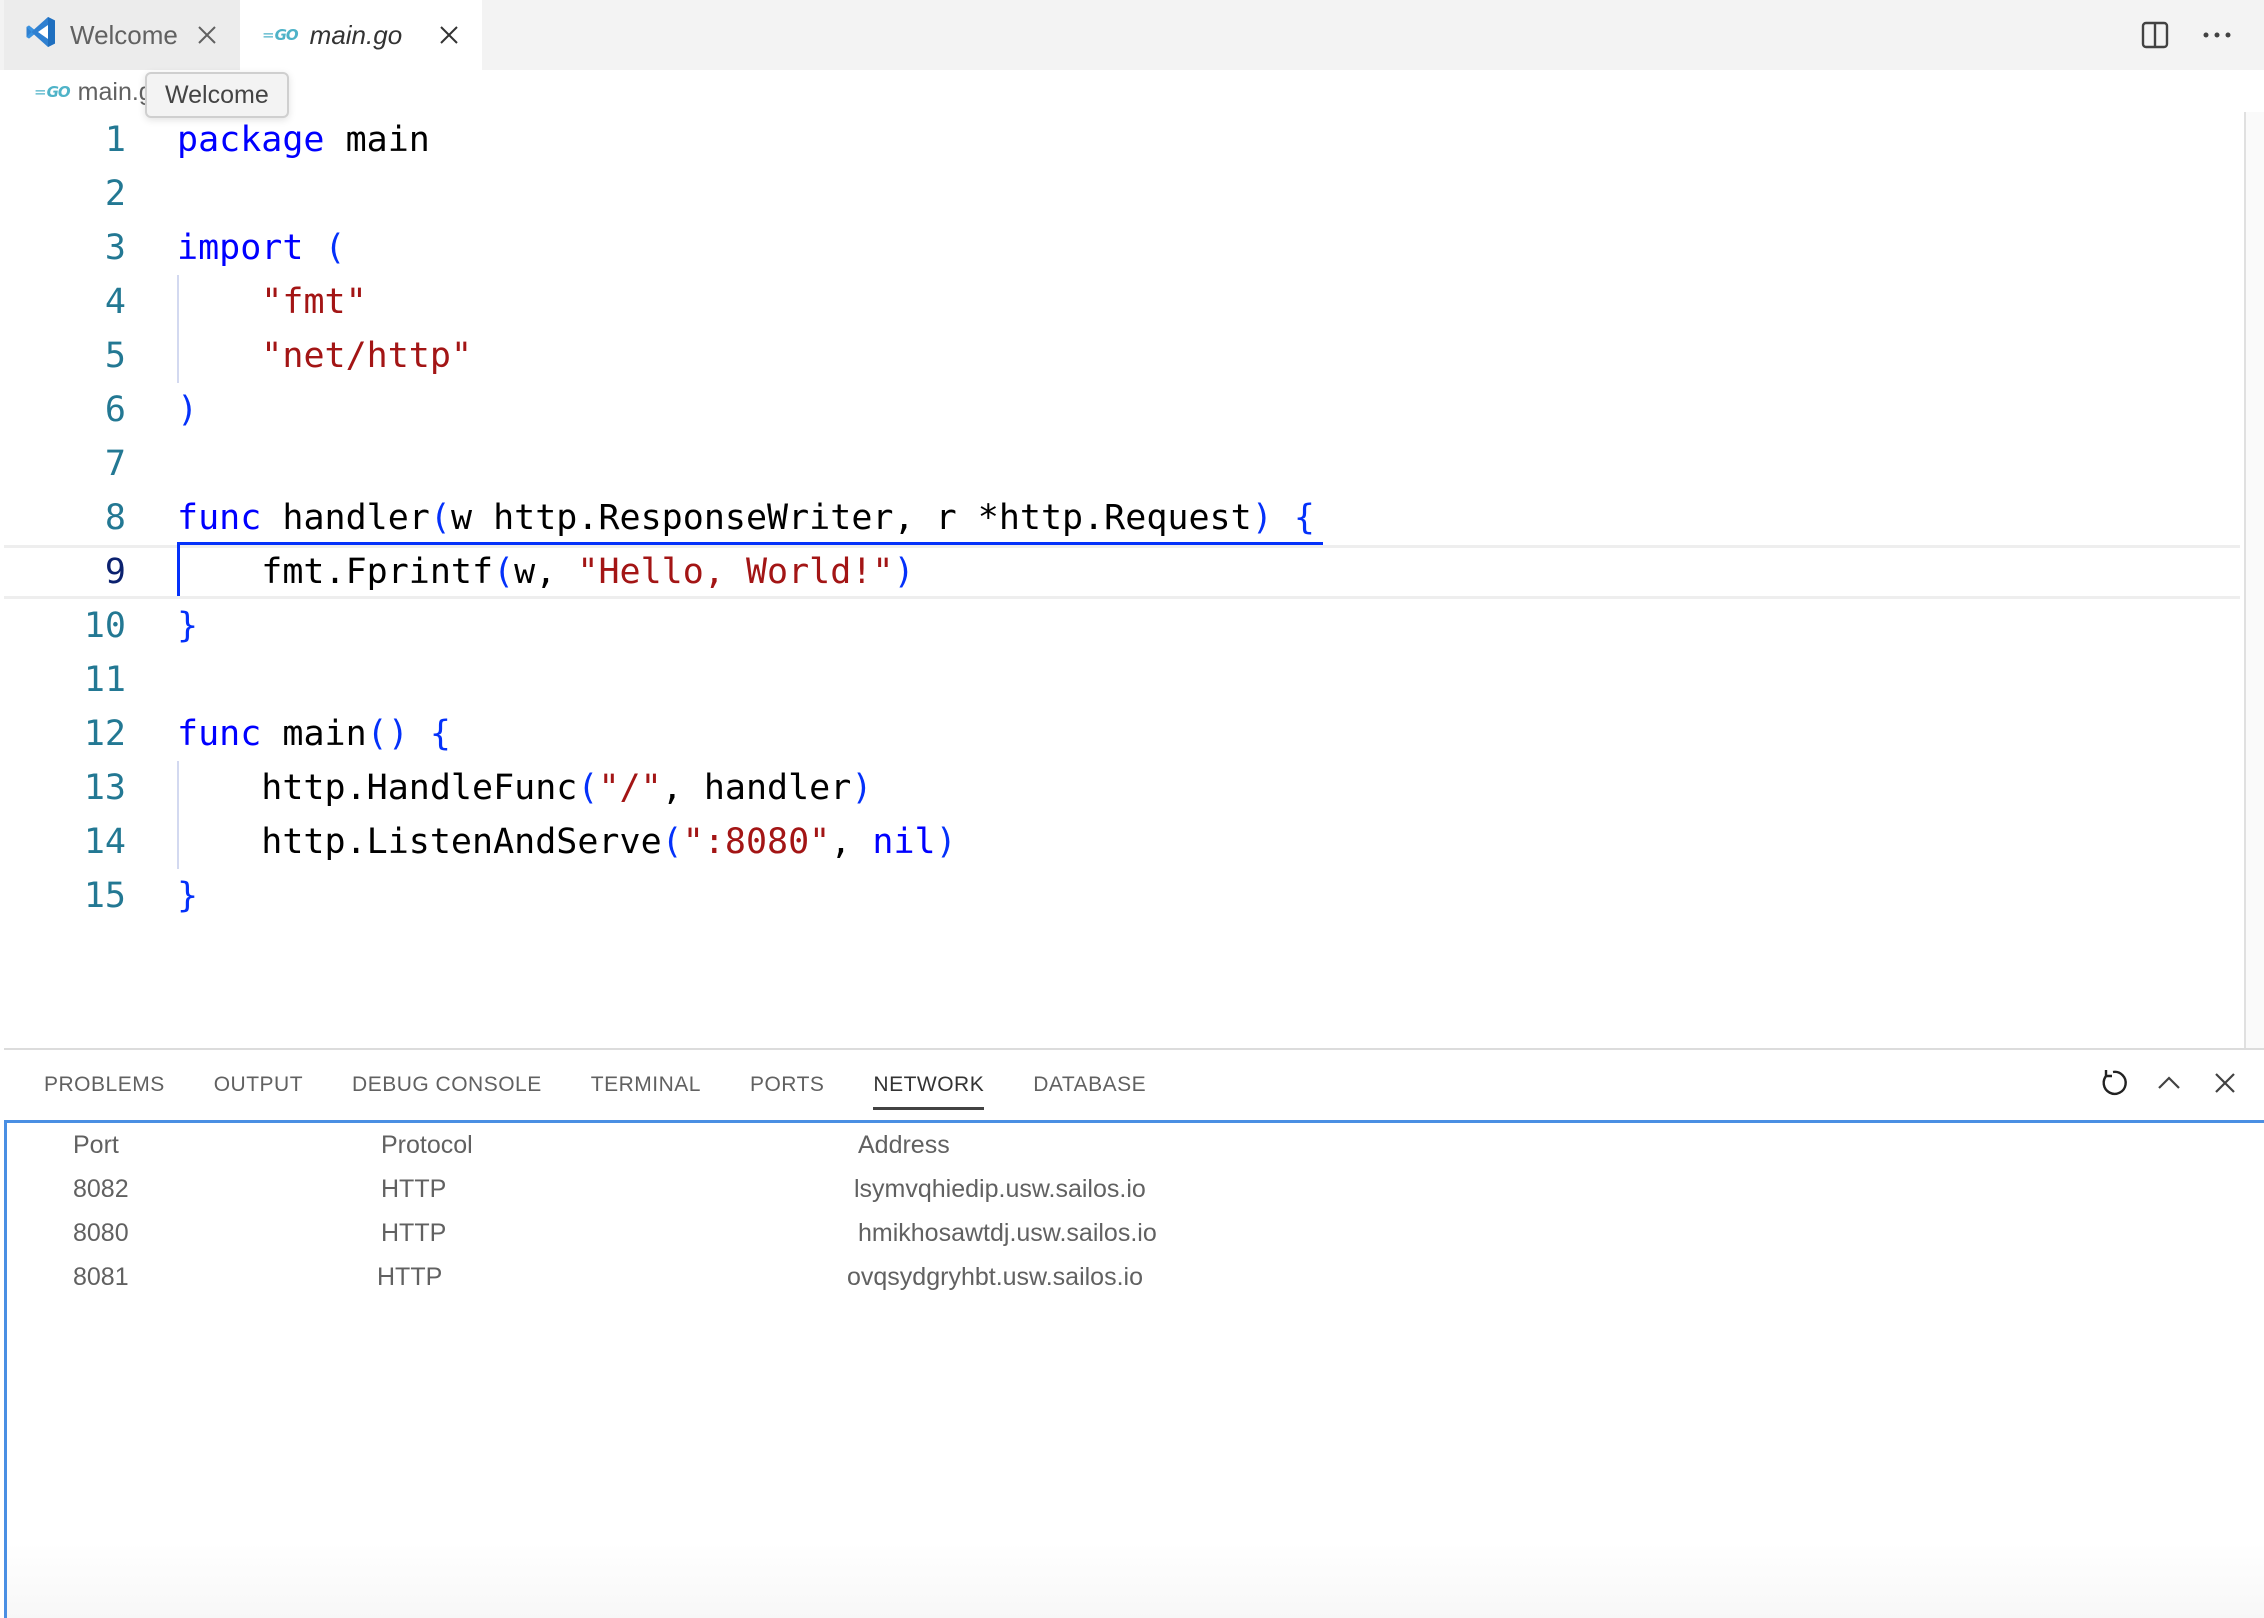 The height and width of the screenshot is (1618, 2264). I want to click on tab-ports: PORTS, so click(787, 1085).